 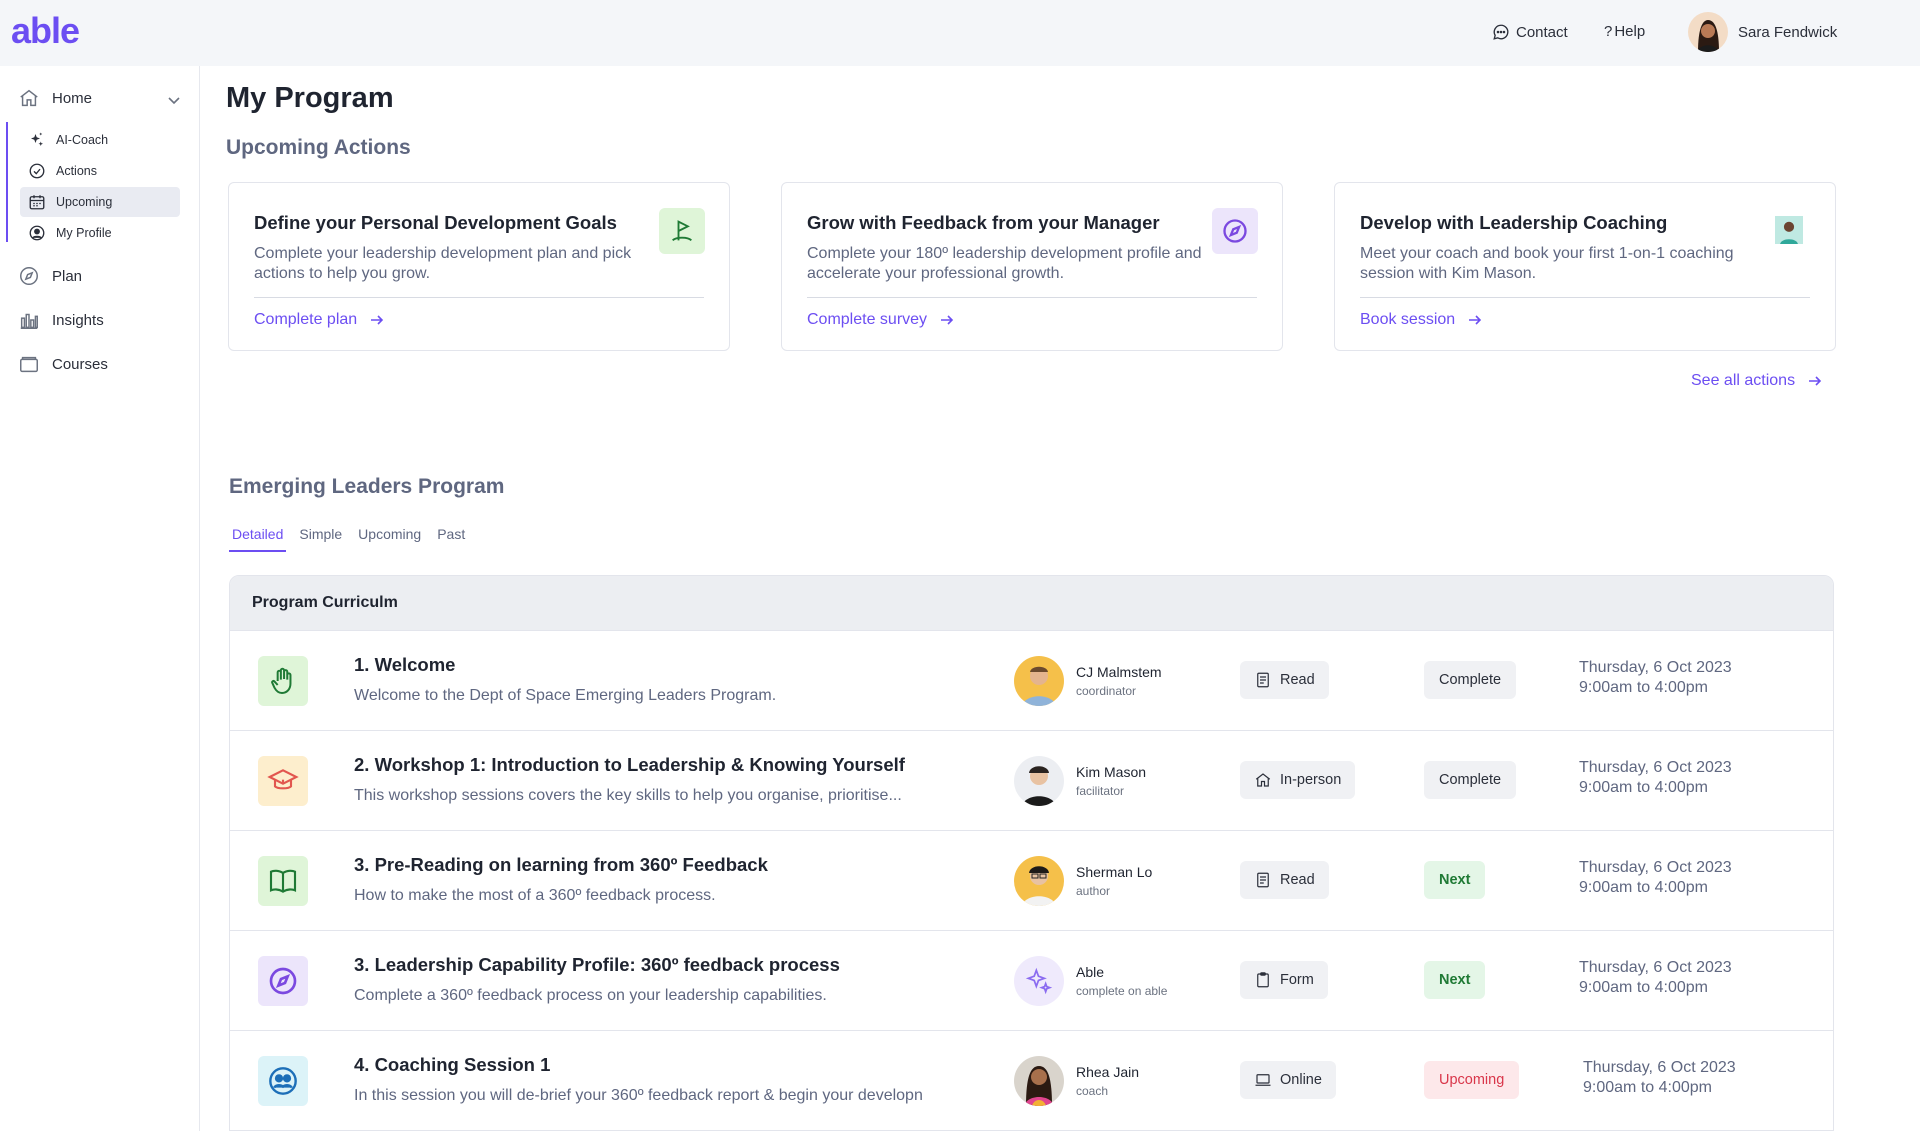 I want to click on card-title: Define your Personal Development Goals, so click(x=435, y=222).